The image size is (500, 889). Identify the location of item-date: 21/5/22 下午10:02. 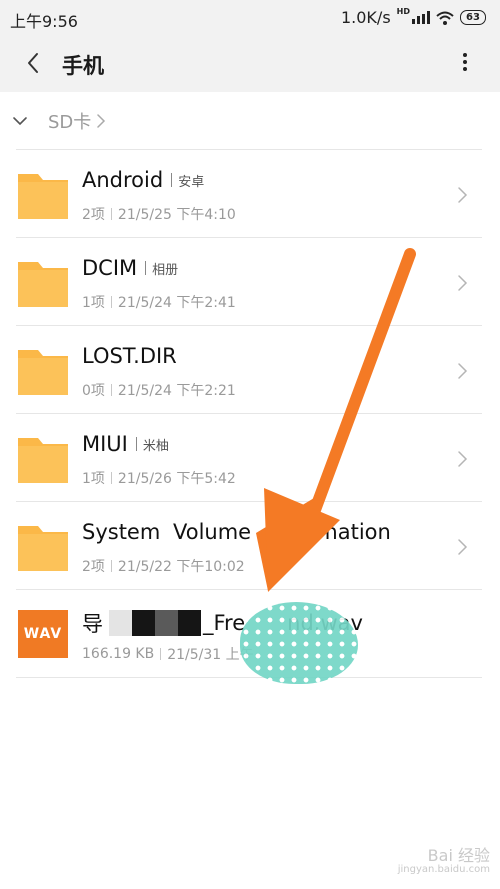
(181, 567).